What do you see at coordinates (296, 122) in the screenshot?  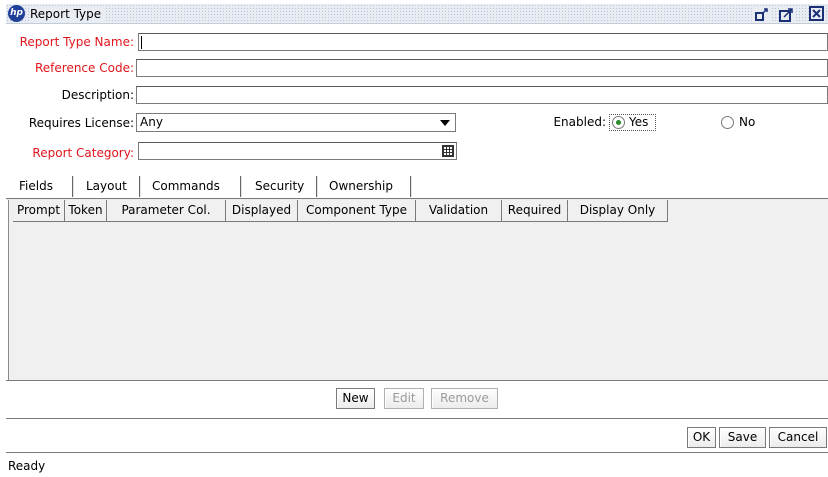 I see `requires-license-select: Any` at bounding box center [296, 122].